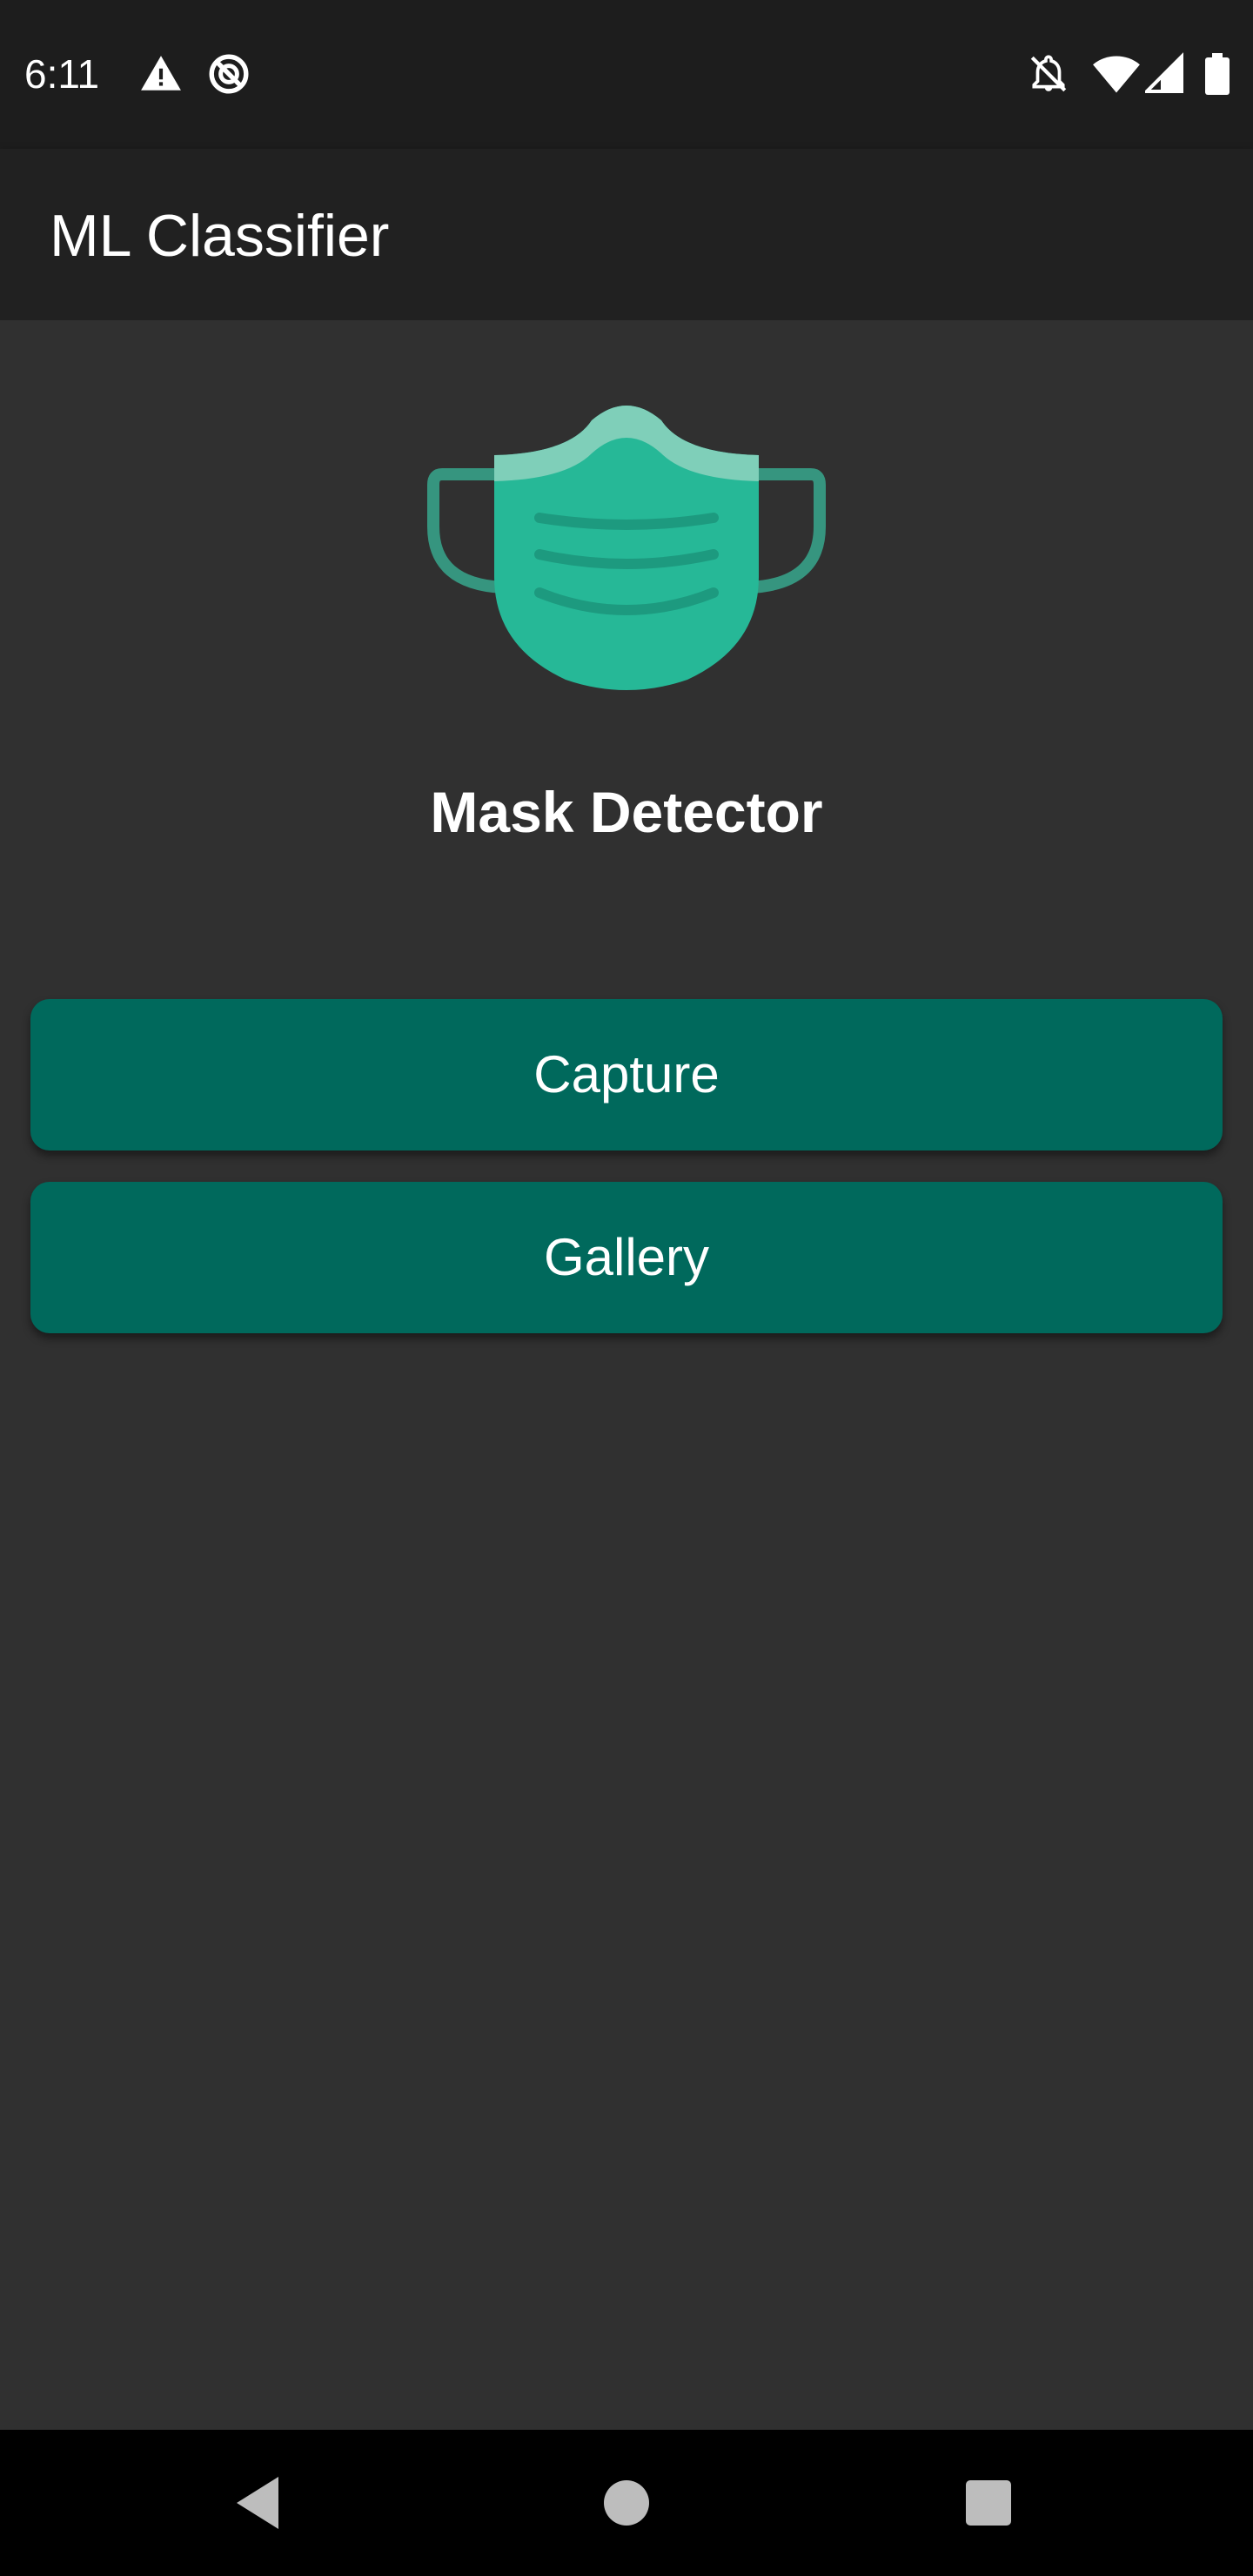 The image size is (1253, 2576). I want to click on navigation-bar, so click(626, 2503).